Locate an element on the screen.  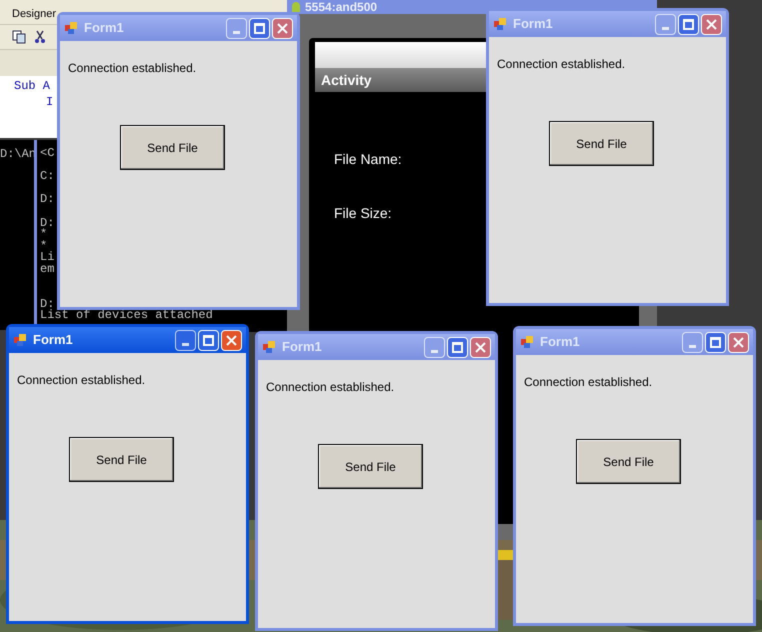
scissors-icon is located at coordinates (40, 37).